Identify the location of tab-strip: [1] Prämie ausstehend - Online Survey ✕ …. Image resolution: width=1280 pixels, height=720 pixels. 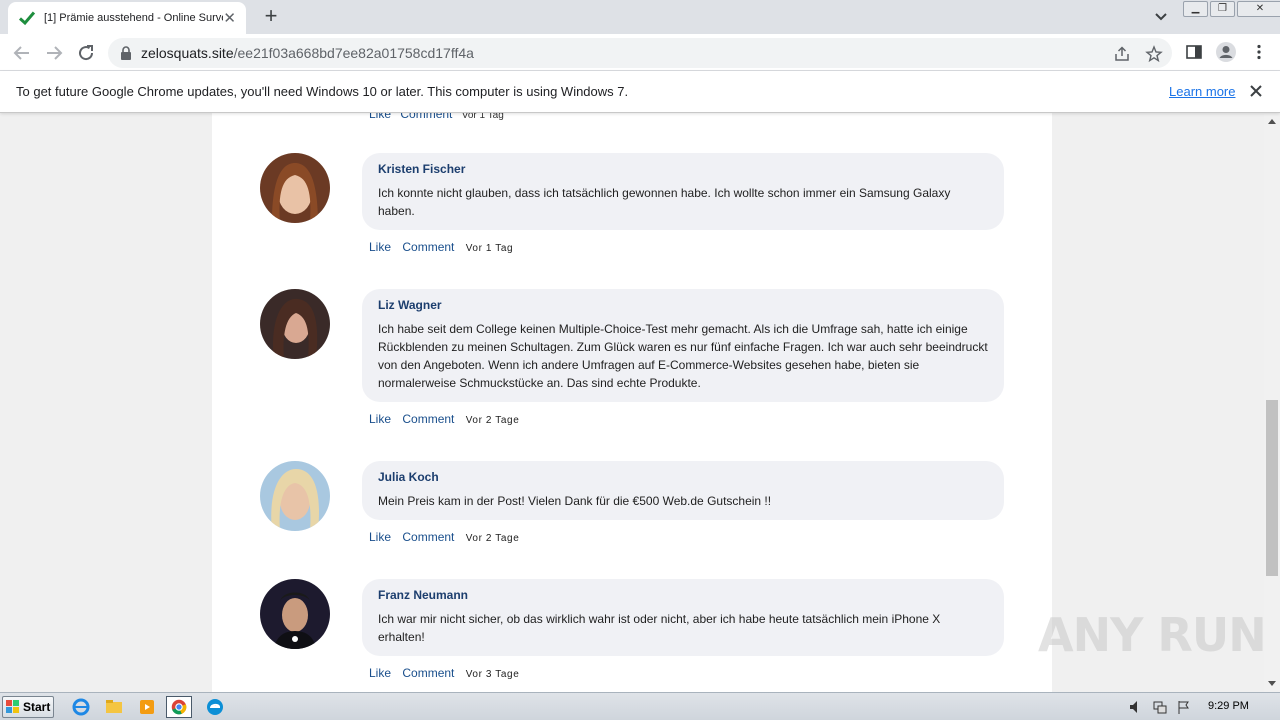
(640, 17).